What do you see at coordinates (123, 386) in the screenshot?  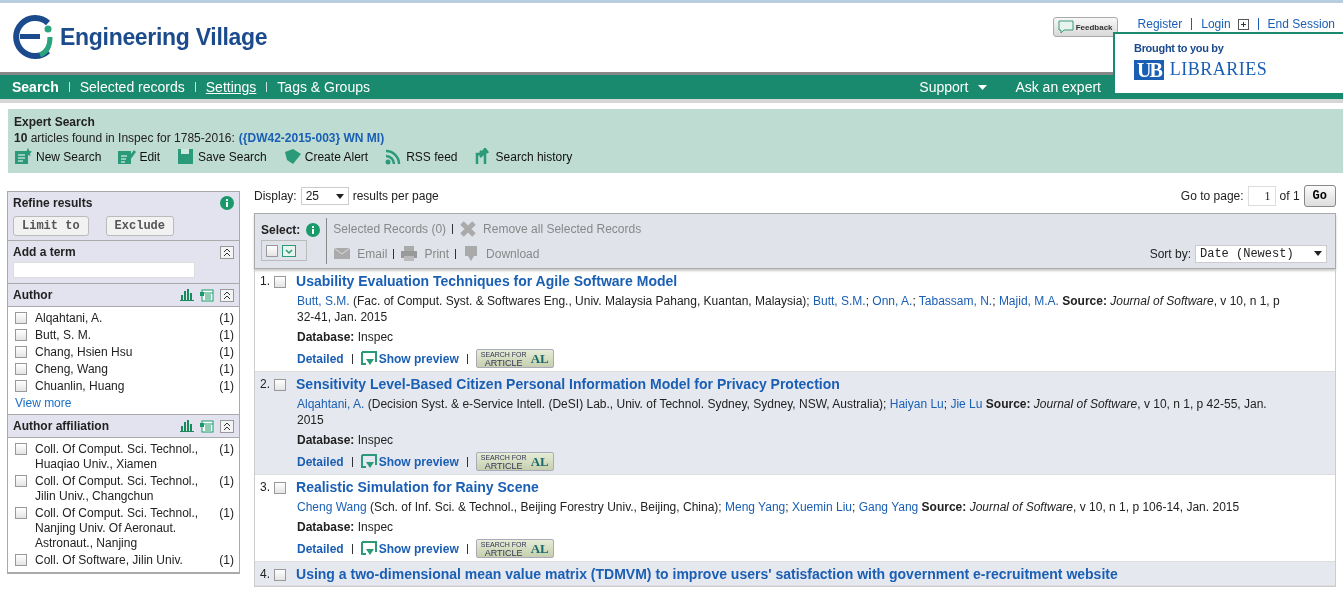 I see `facet-label: Chuanlin, Huang` at bounding box center [123, 386].